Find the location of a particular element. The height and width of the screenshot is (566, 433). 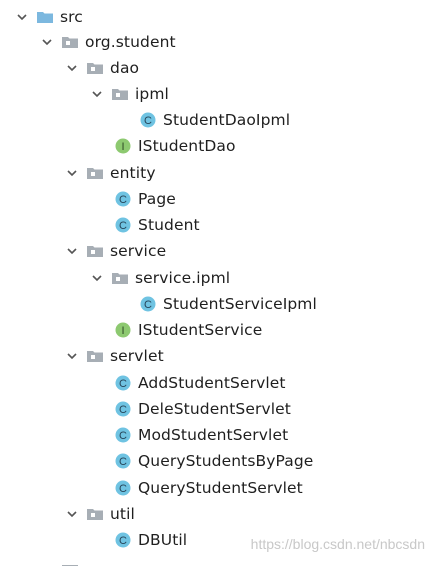

tree-item-label: service is located at coordinates (138, 251).